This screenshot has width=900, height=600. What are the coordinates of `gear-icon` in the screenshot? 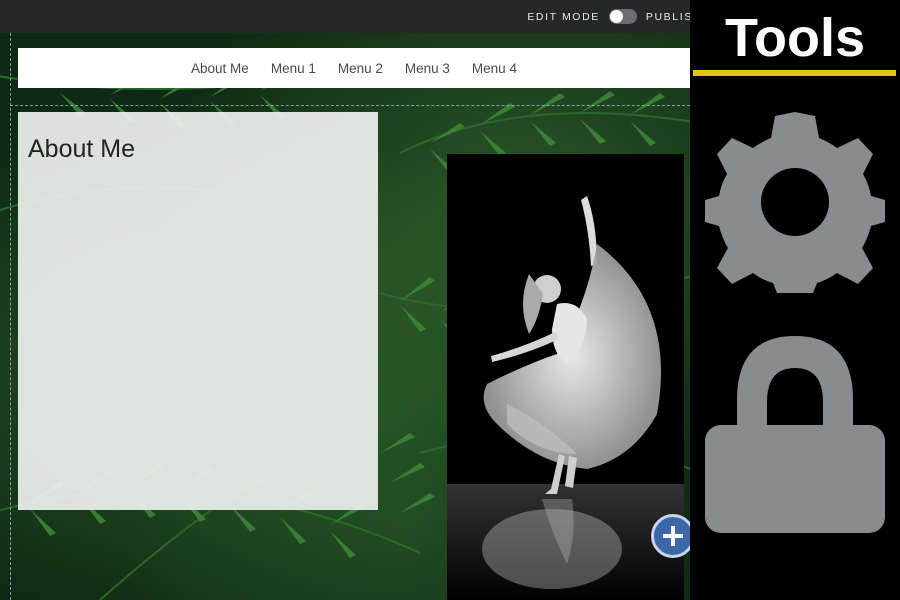 It's located at (795, 202).